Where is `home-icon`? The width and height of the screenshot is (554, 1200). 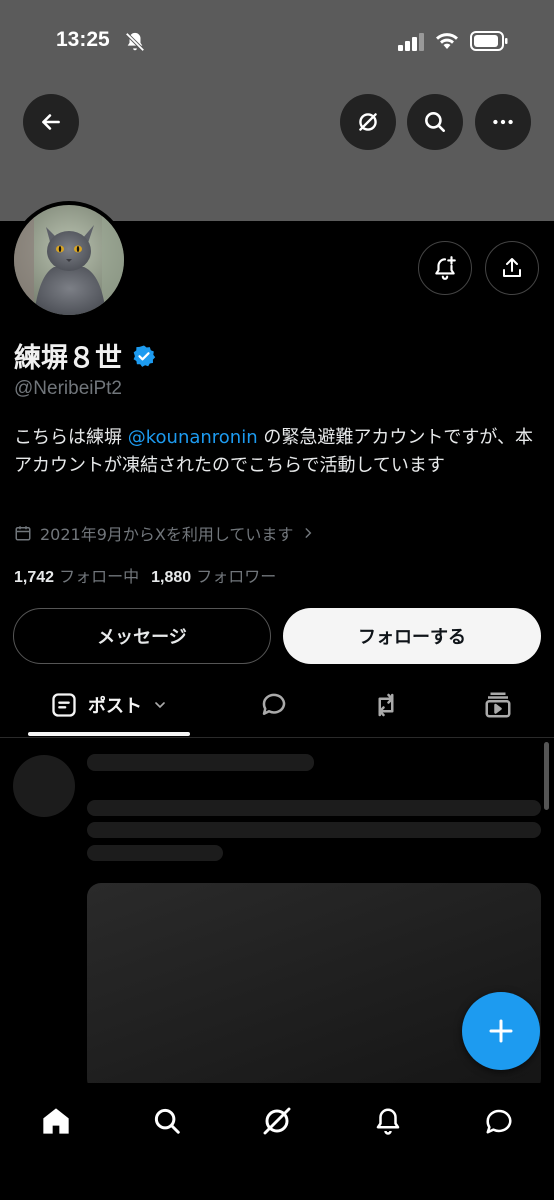
home-icon is located at coordinates (56, 1121).